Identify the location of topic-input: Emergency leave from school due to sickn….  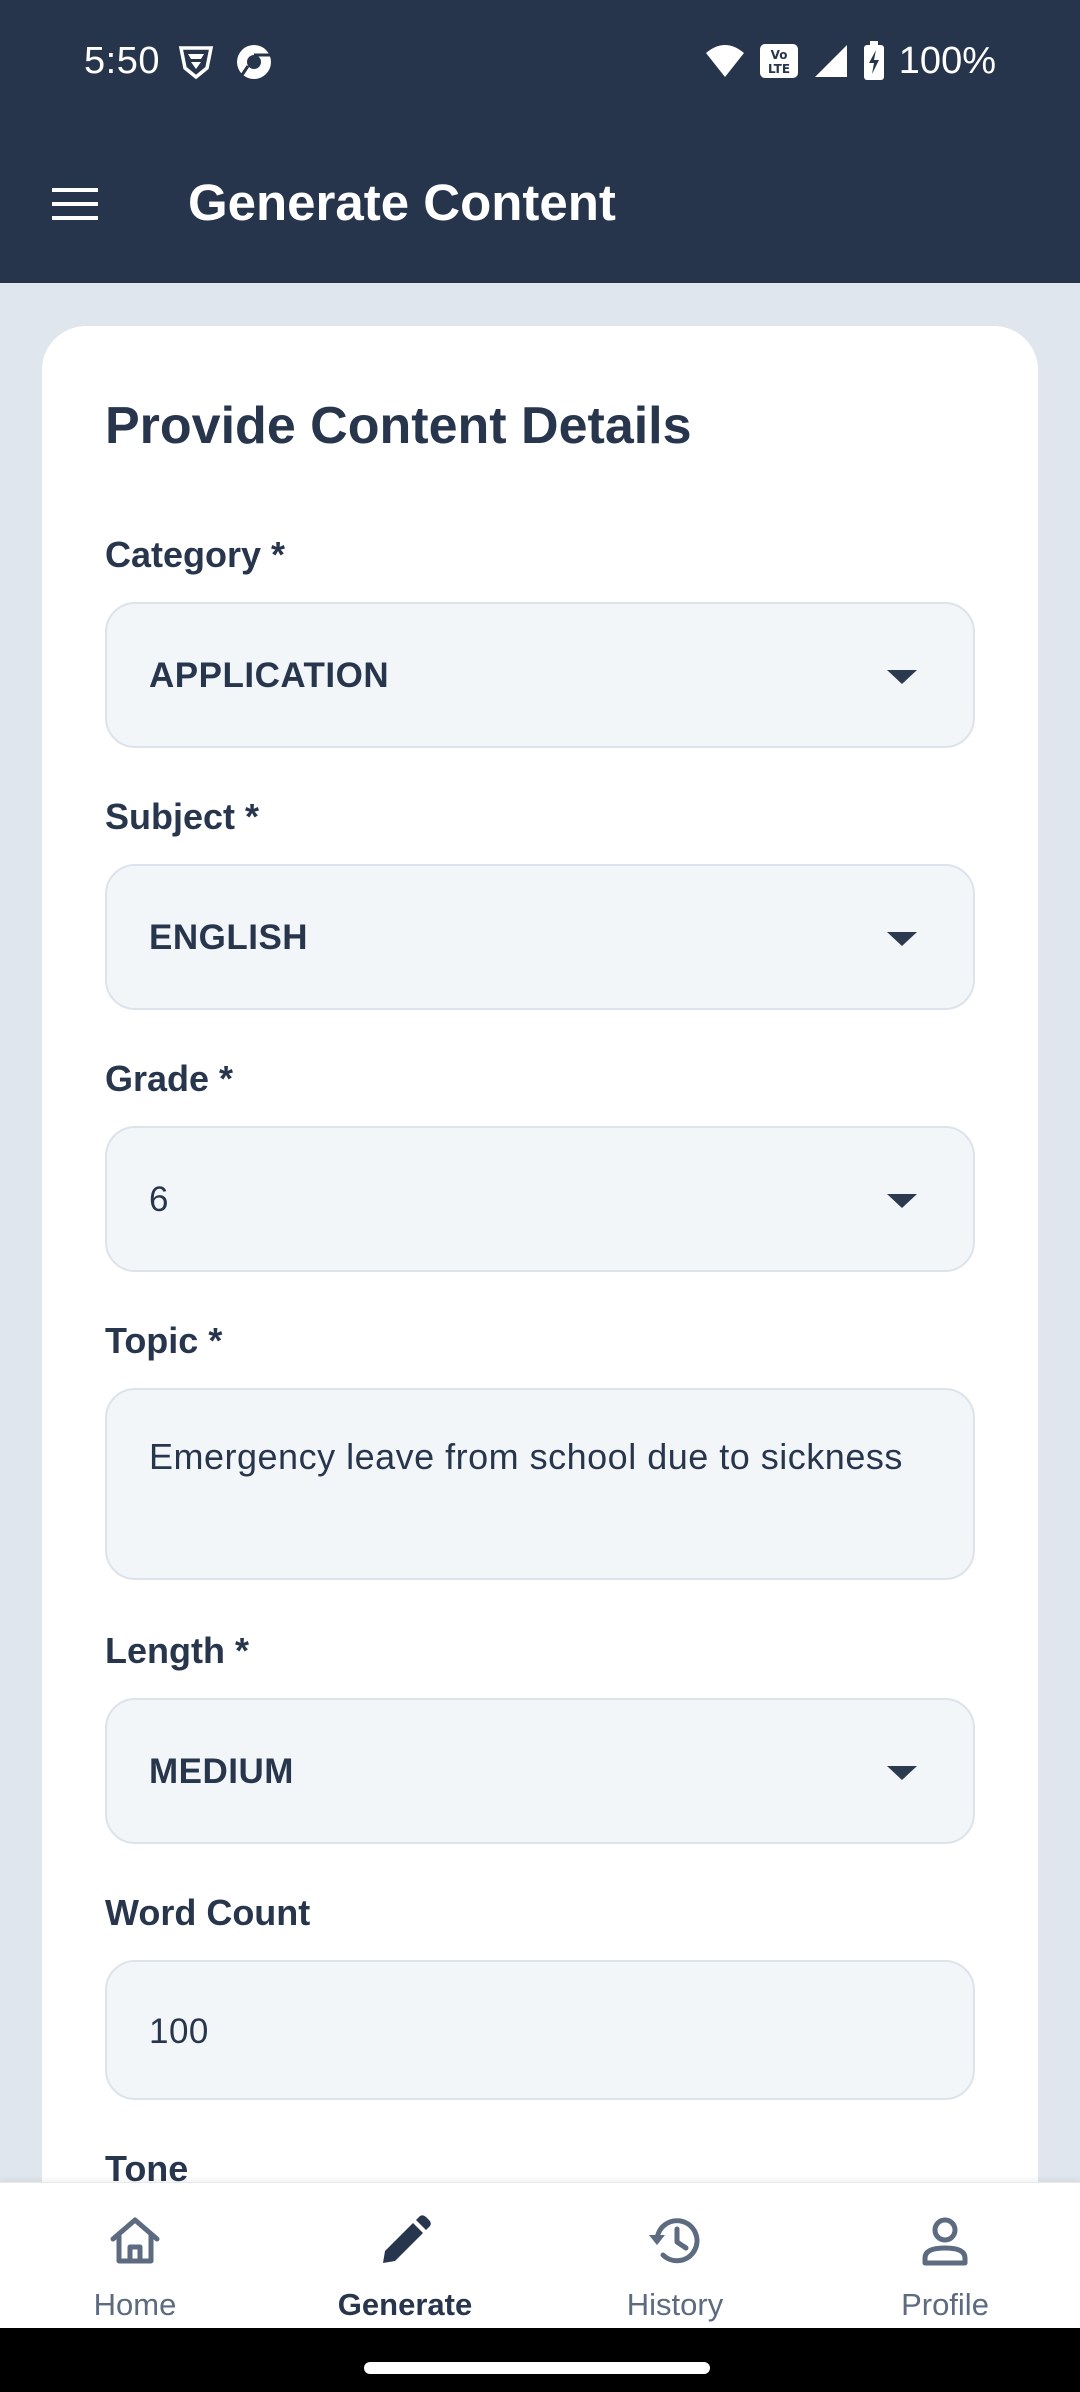
(540, 1484).